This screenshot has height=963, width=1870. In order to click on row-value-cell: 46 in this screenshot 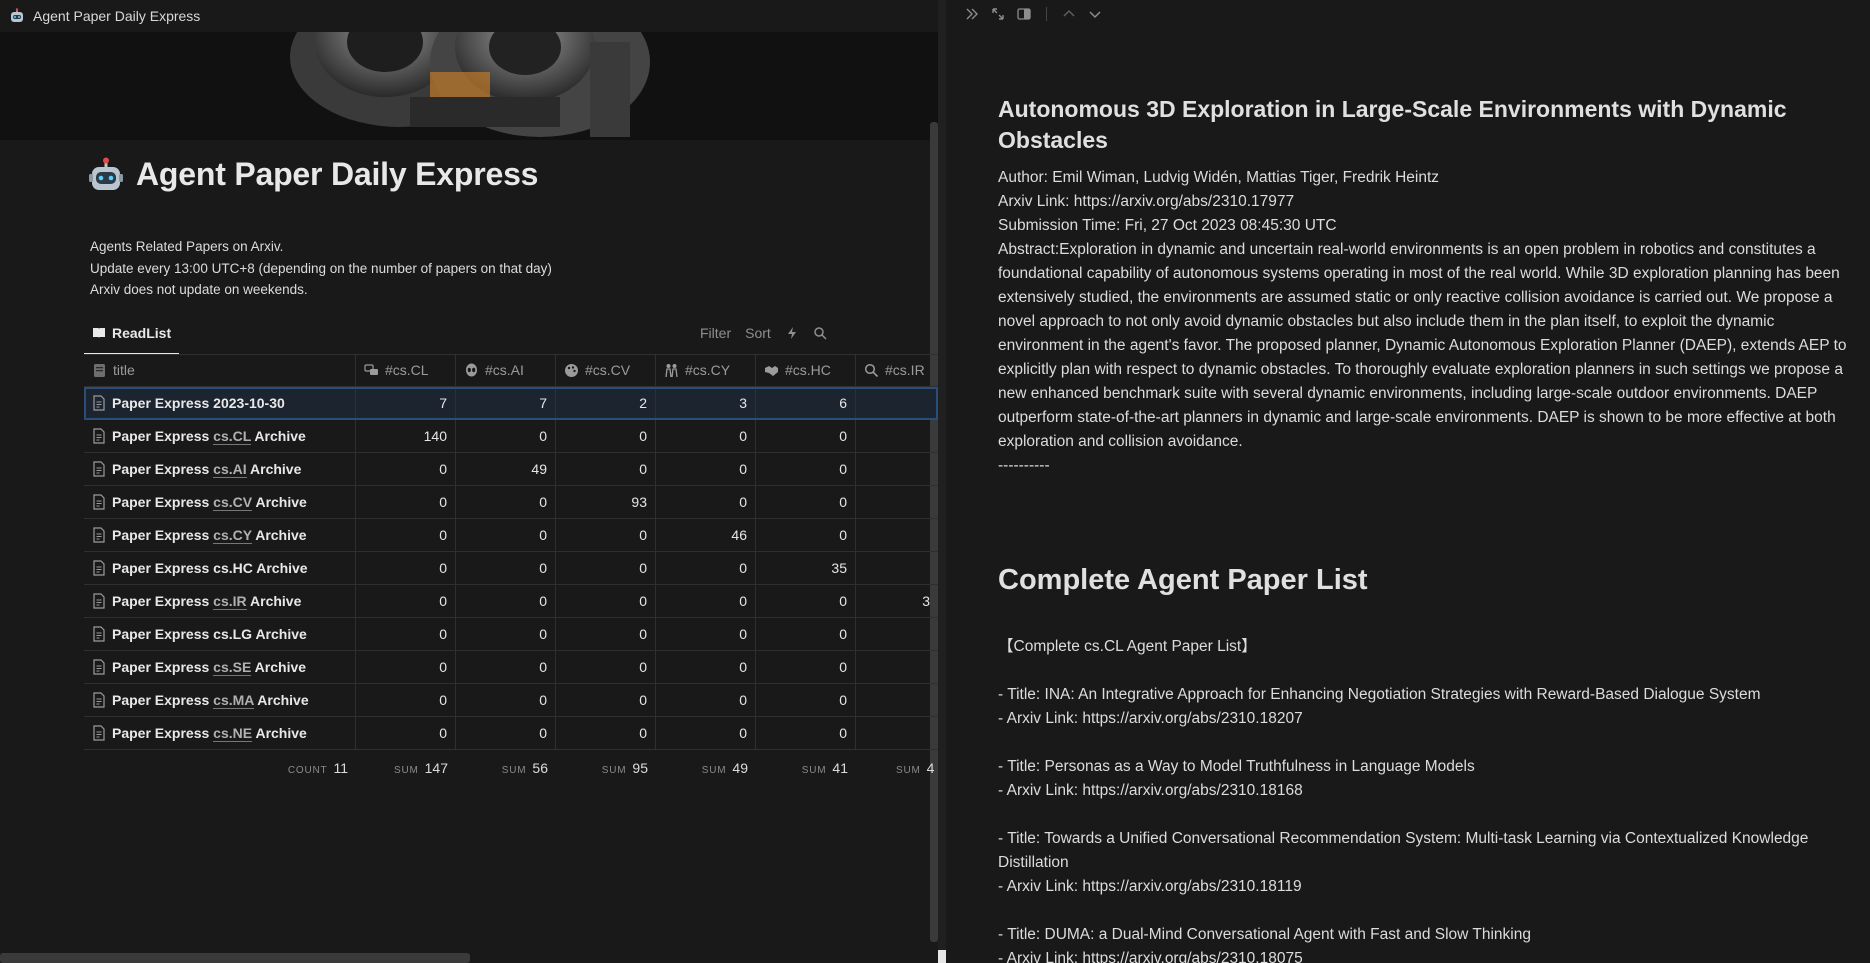, I will do `click(706, 535)`.